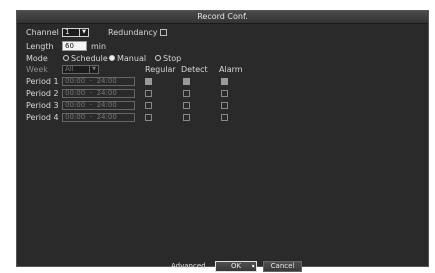  Describe the element at coordinates (42, 81) in the screenshot. I see `period-1-label: Period 1` at that location.